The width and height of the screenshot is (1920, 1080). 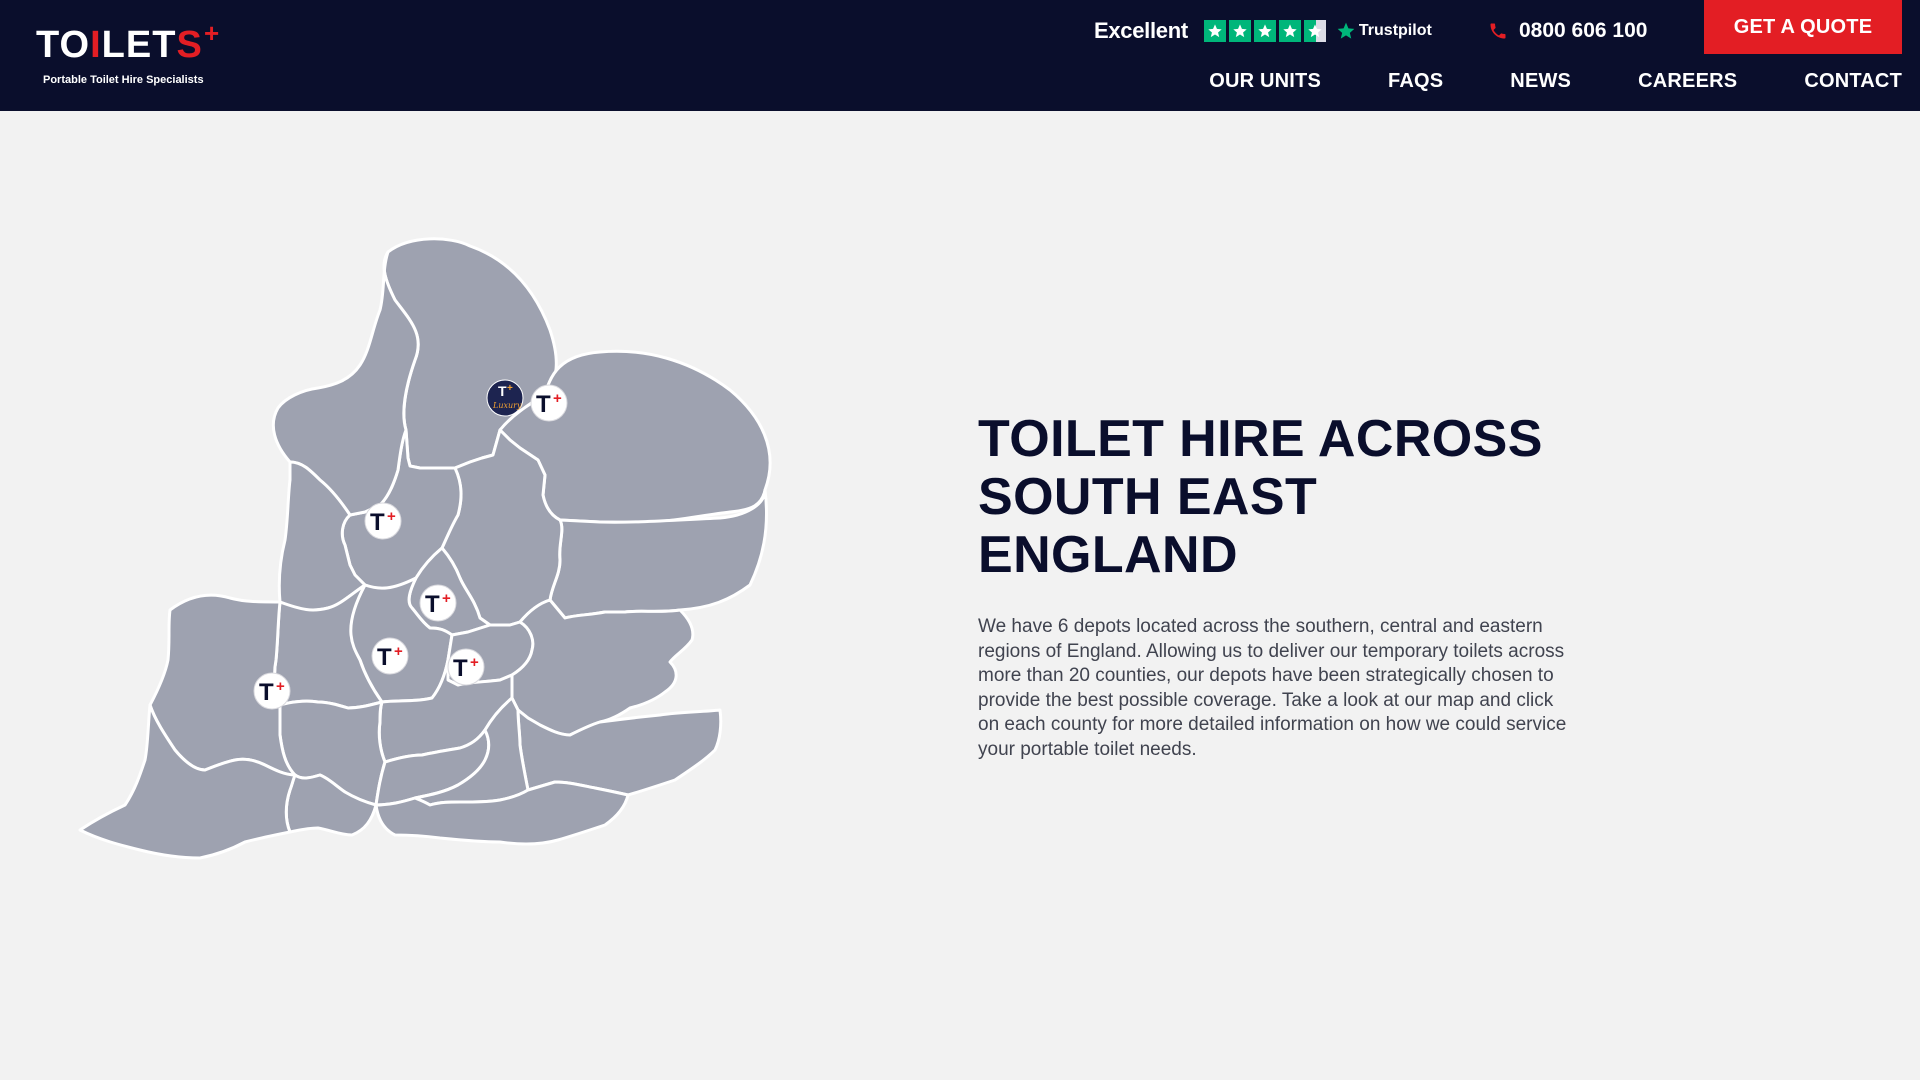 I want to click on trustpilot-logo: Trustpilot, so click(x=1384, y=31).